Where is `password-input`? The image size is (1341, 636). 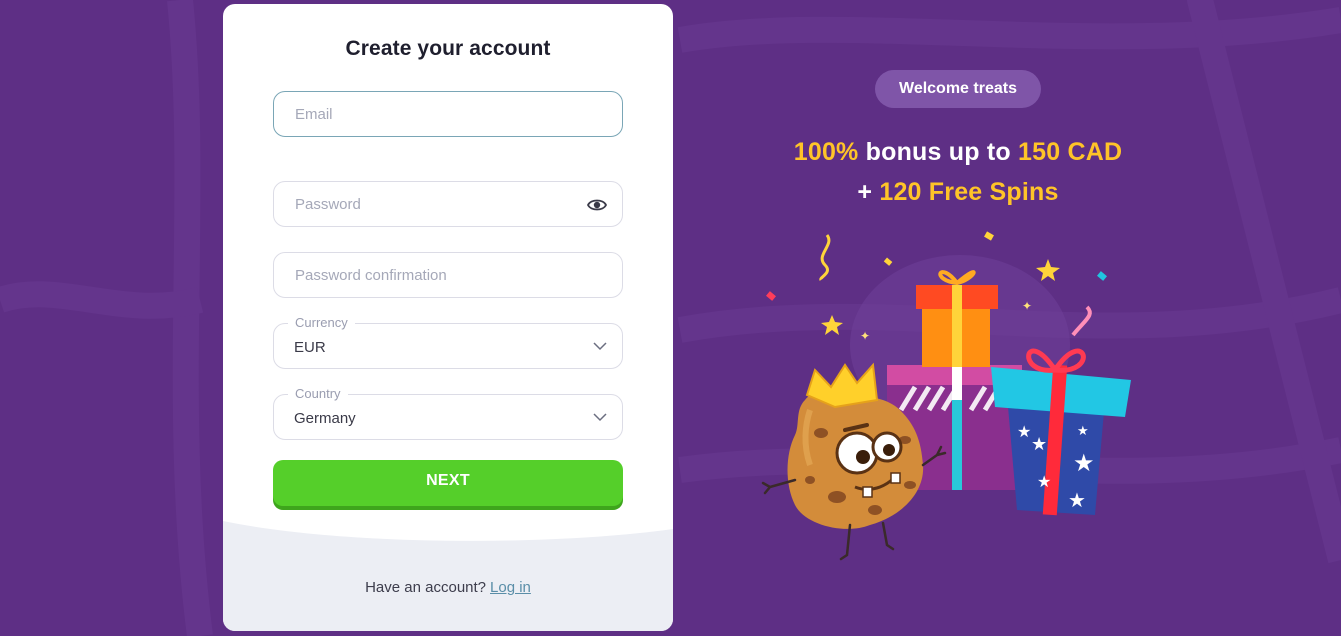 password-input is located at coordinates (448, 204).